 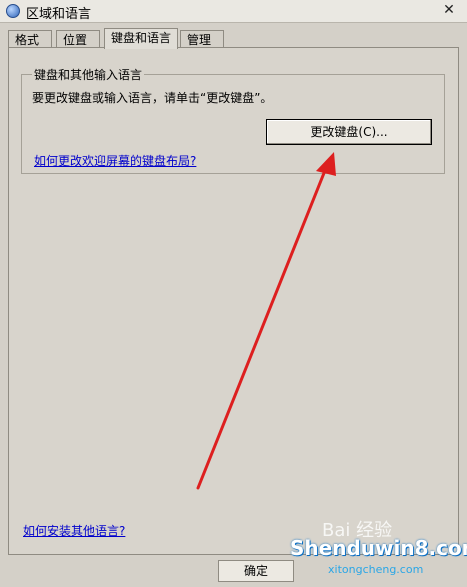 I want to click on tab-format: 格式, so click(x=30, y=39).